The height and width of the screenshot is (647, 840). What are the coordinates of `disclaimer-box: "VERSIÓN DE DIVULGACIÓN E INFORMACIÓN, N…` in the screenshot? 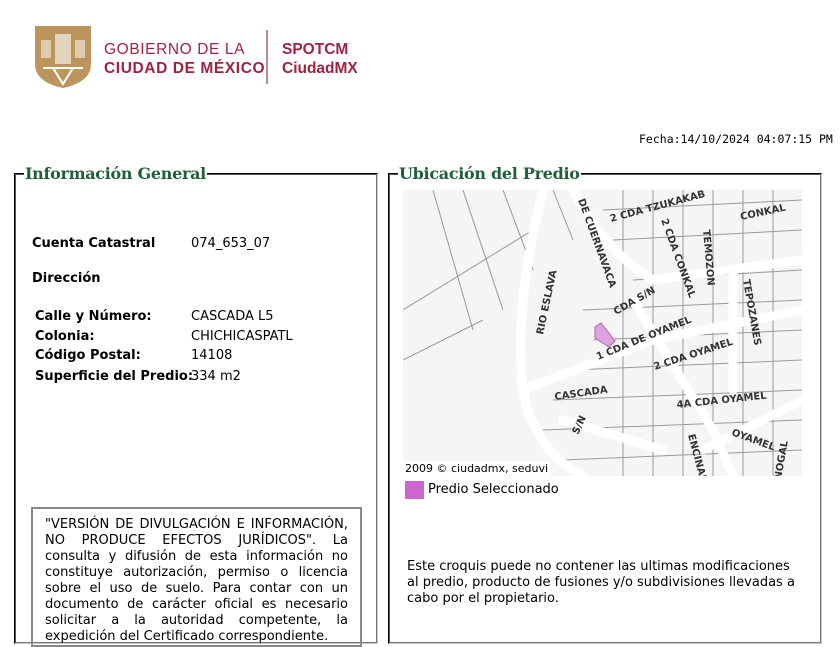 It's located at (196, 577).